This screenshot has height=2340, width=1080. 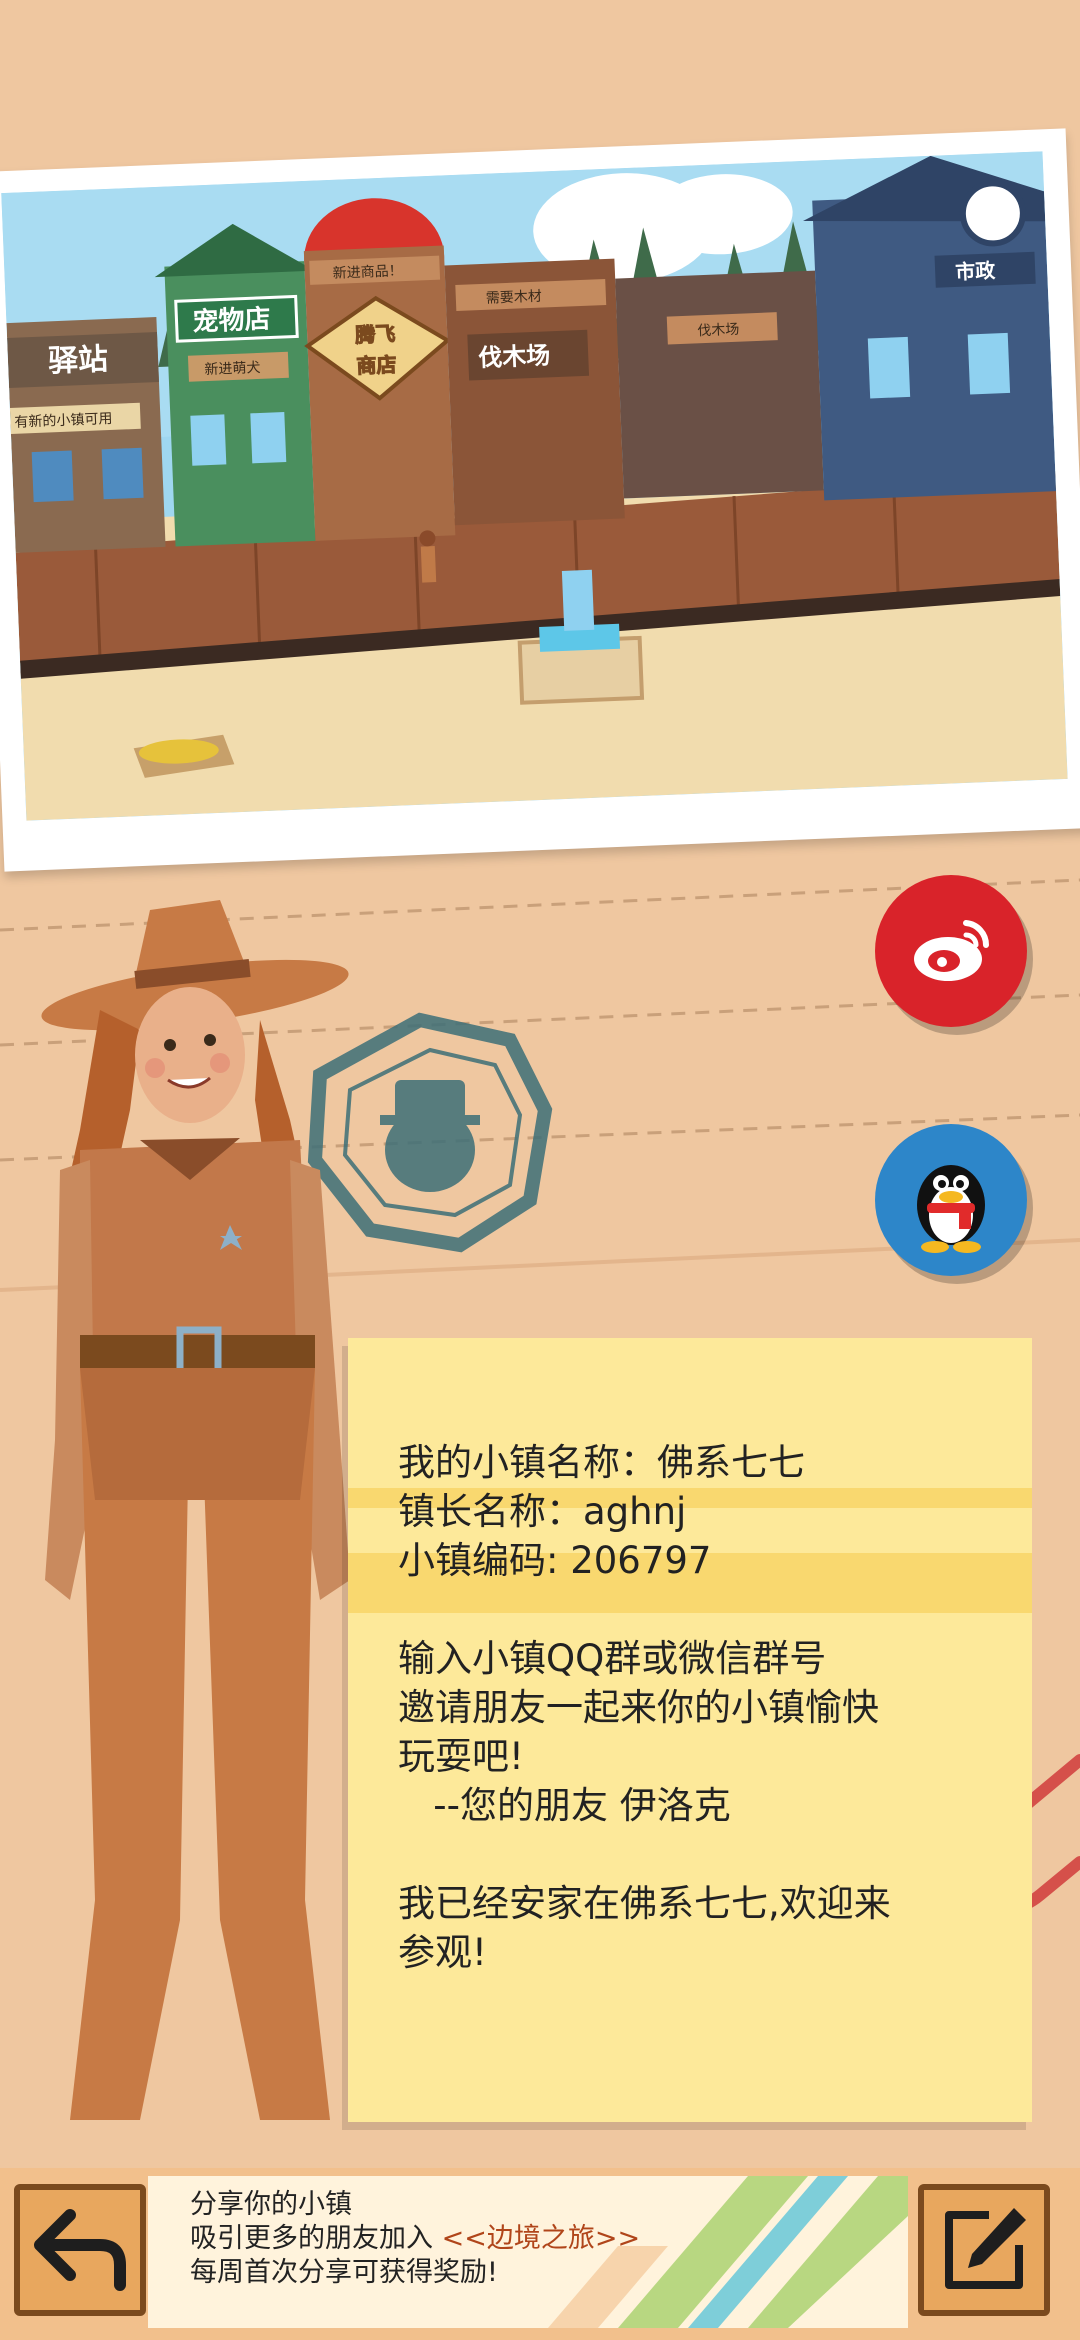 What do you see at coordinates (638, 1707) in the screenshot?
I see `invite-line-2: 邀请朋友一起来你的小镇愉快` at bounding box center [638, 1707].